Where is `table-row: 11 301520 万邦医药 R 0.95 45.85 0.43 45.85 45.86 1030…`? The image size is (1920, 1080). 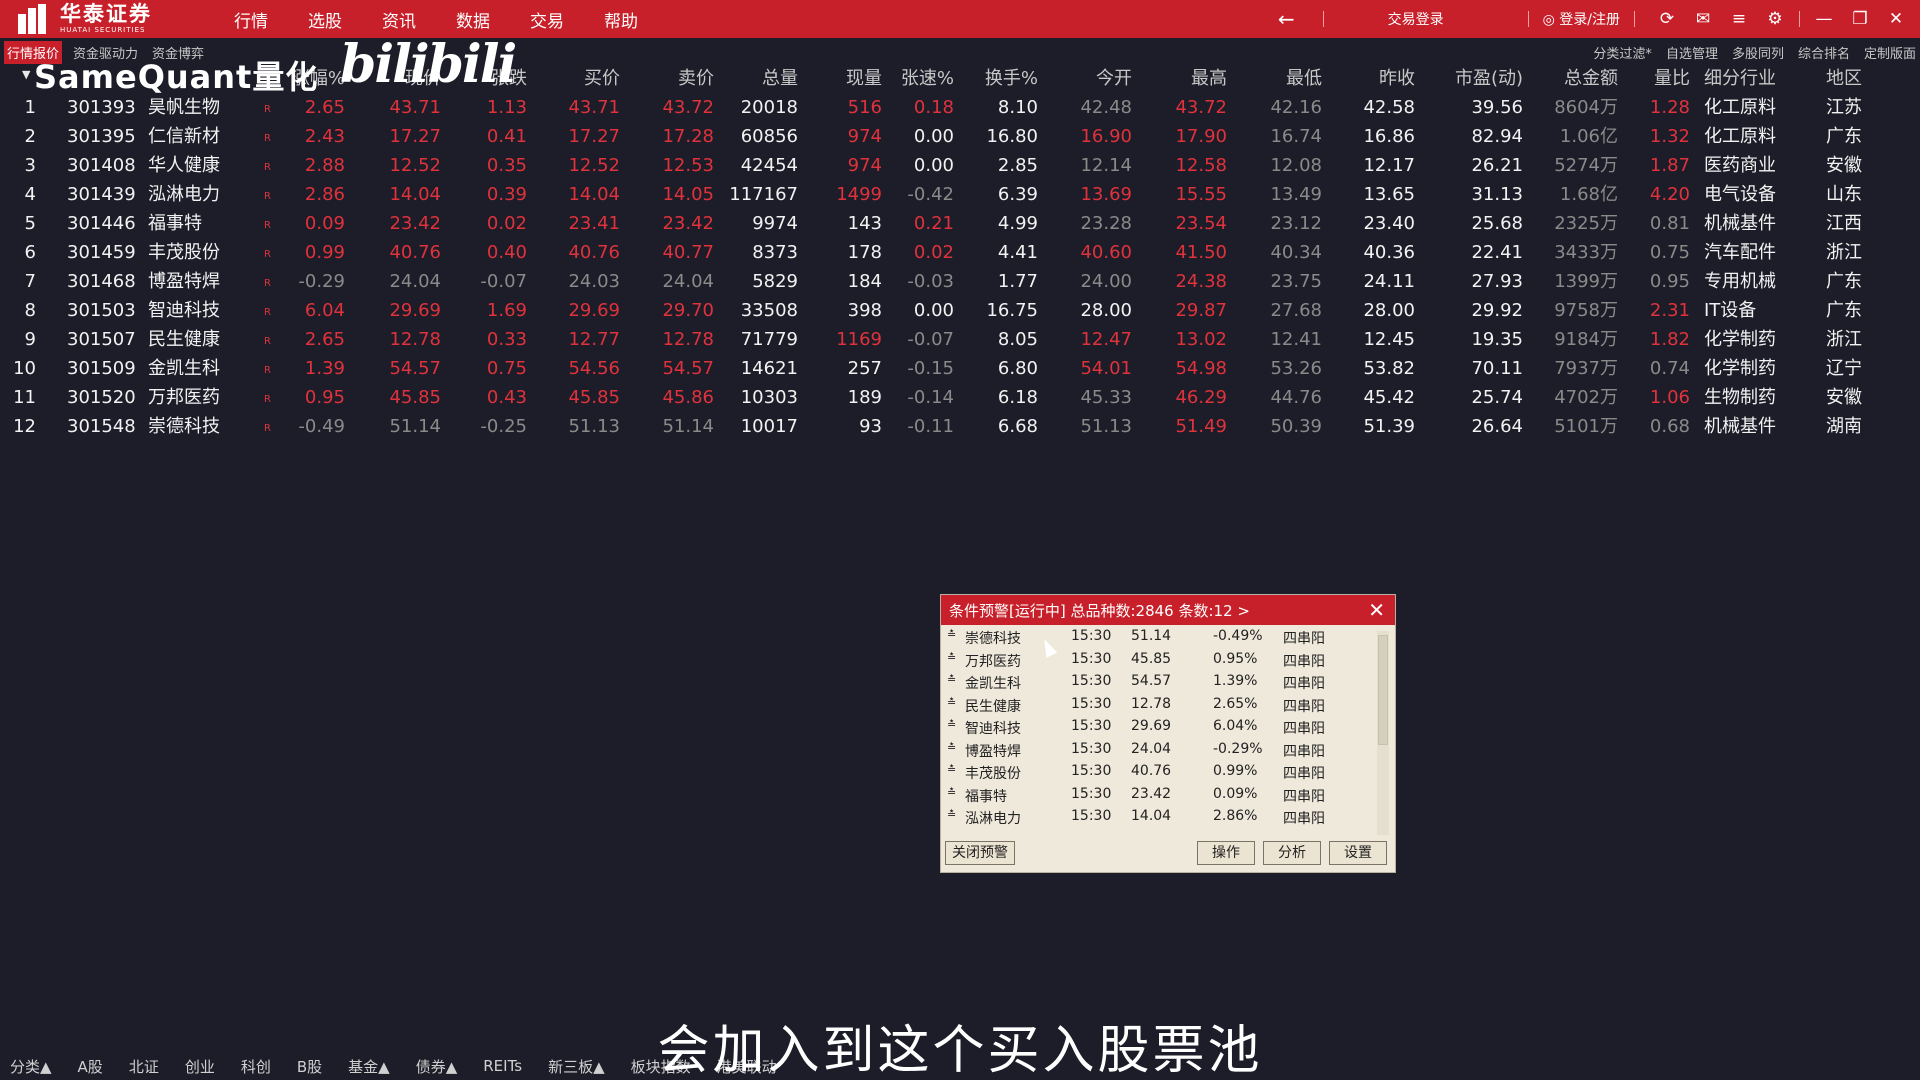 table-row: 11 301520 万邦医药 R 0.95 45.85 0.43 45.85 45.86 1030… is located at coordinates (960, 397).